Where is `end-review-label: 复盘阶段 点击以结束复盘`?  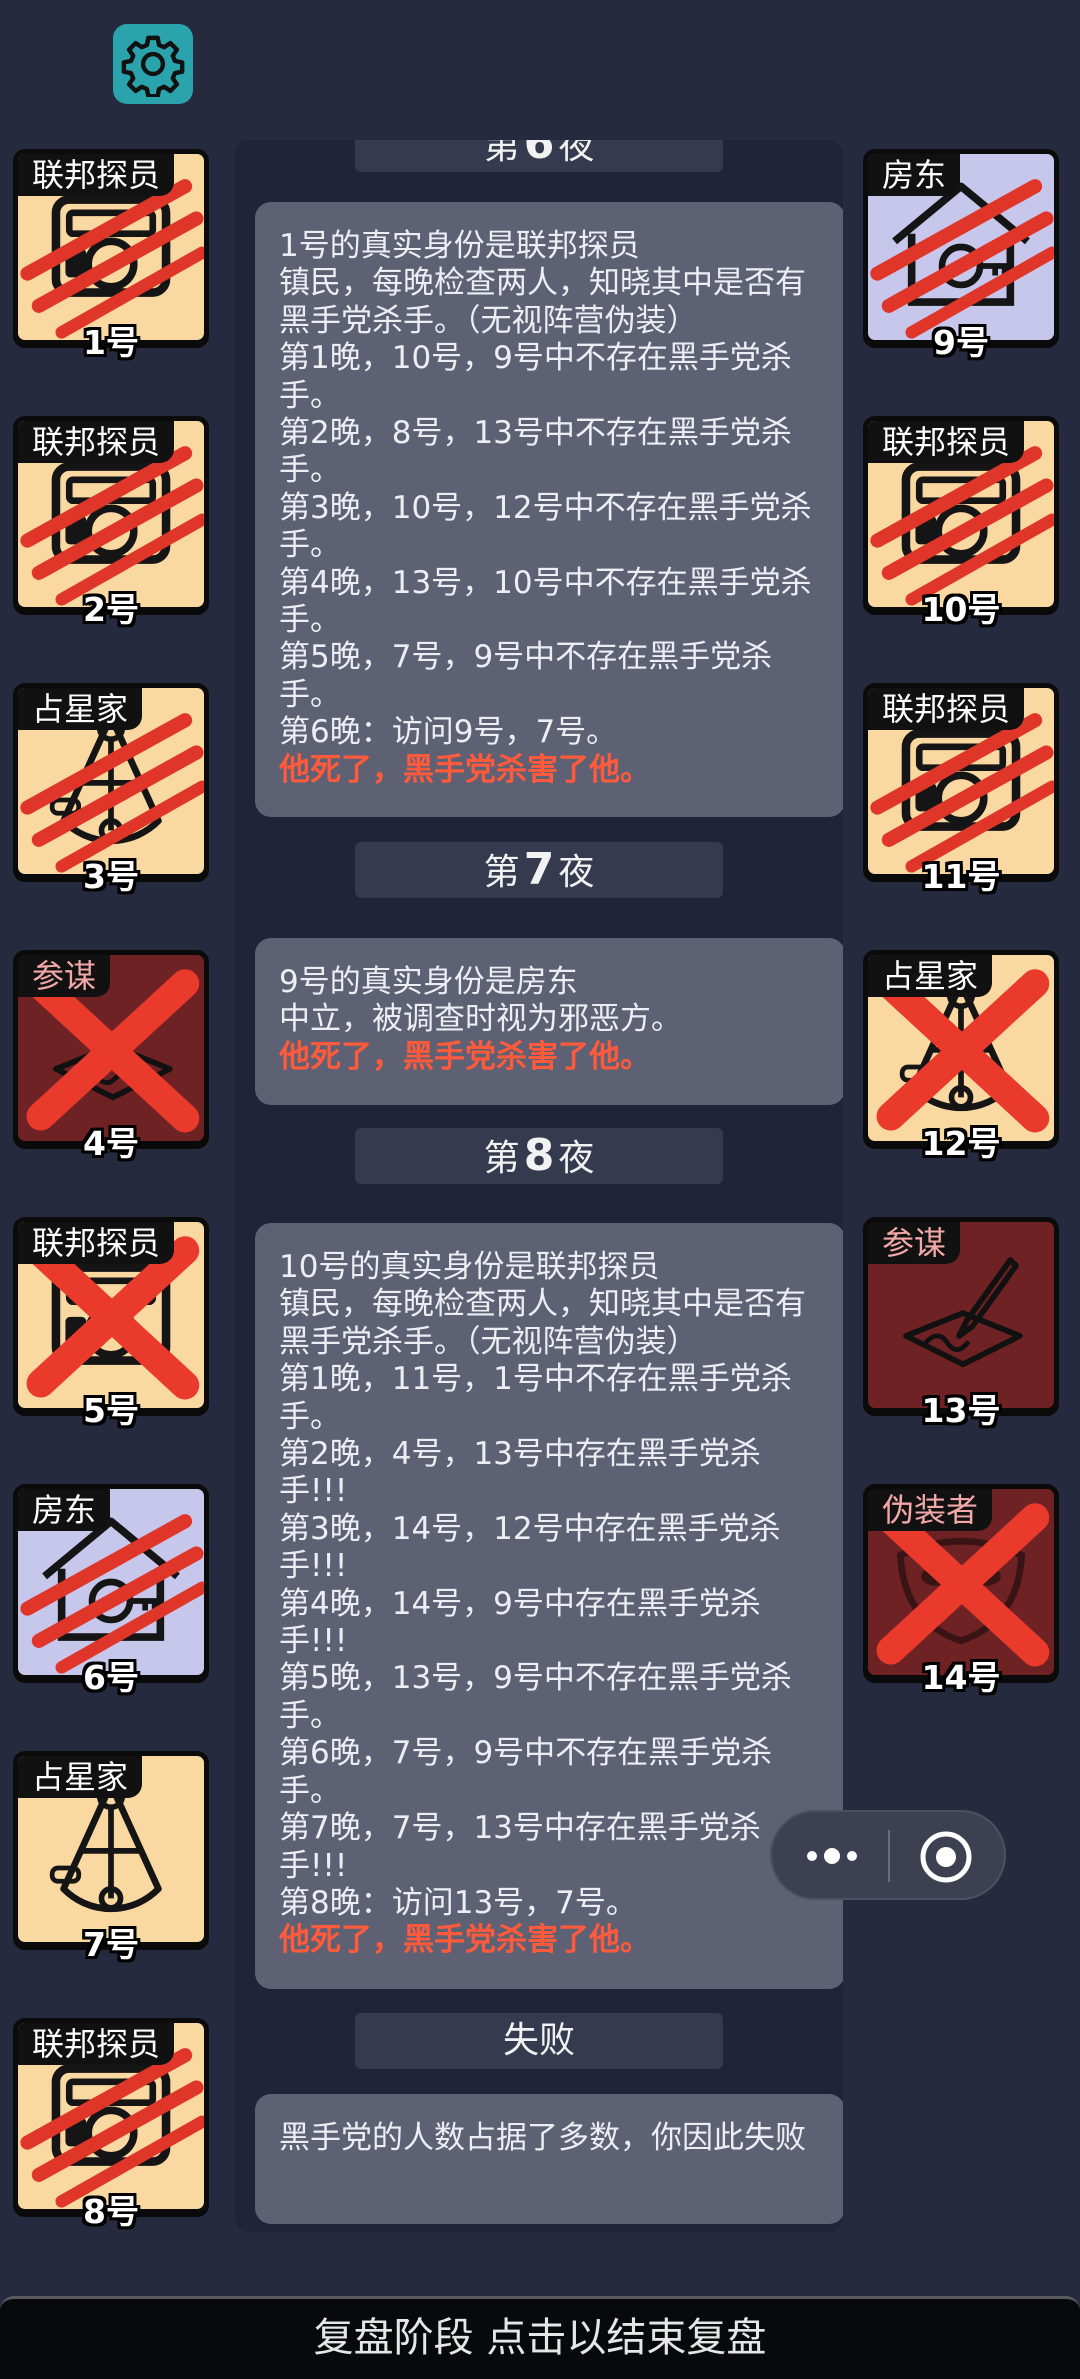 end-review-label: 复盘阶段 点击以结束复盘 is located at coordinates (540, 2338).